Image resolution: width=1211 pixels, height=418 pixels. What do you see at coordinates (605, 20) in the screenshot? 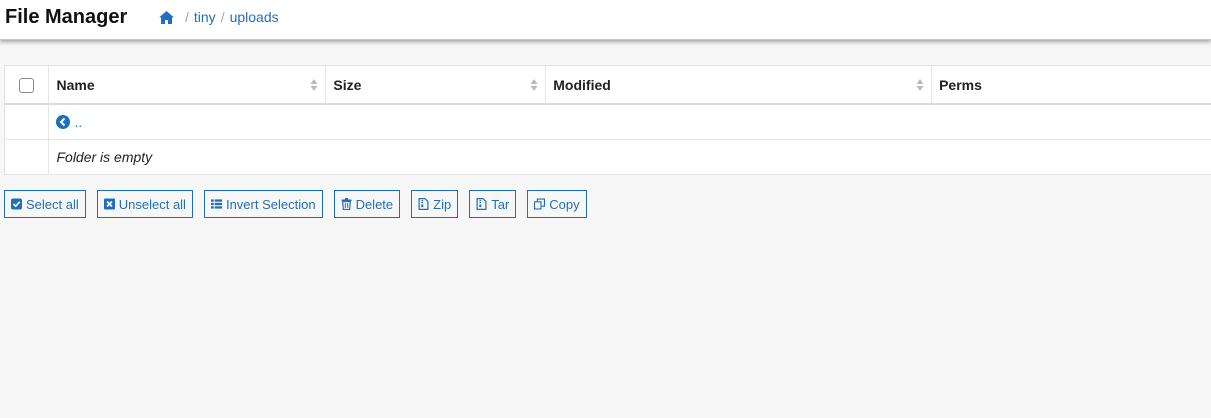
I see `top-navbar: File Manager / tiny / uploads` at bounding box center [605, 20].